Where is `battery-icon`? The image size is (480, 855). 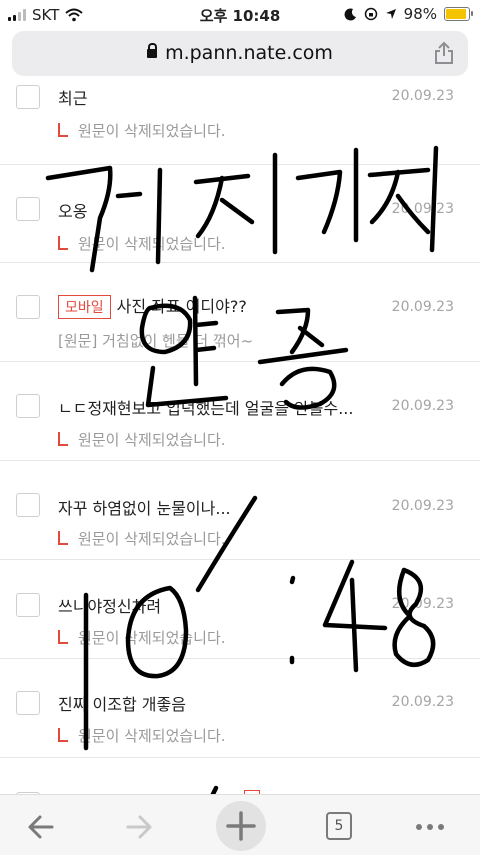
battery-icon is located at coordinates (458, 14).